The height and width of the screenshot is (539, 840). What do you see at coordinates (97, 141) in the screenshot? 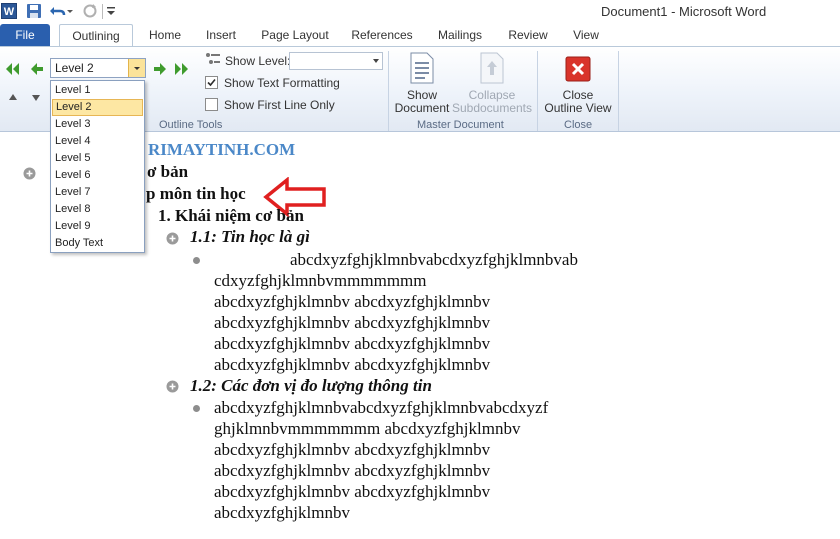
I see `menu-item-level-4: Level 4` at bounding box center [97, 141].